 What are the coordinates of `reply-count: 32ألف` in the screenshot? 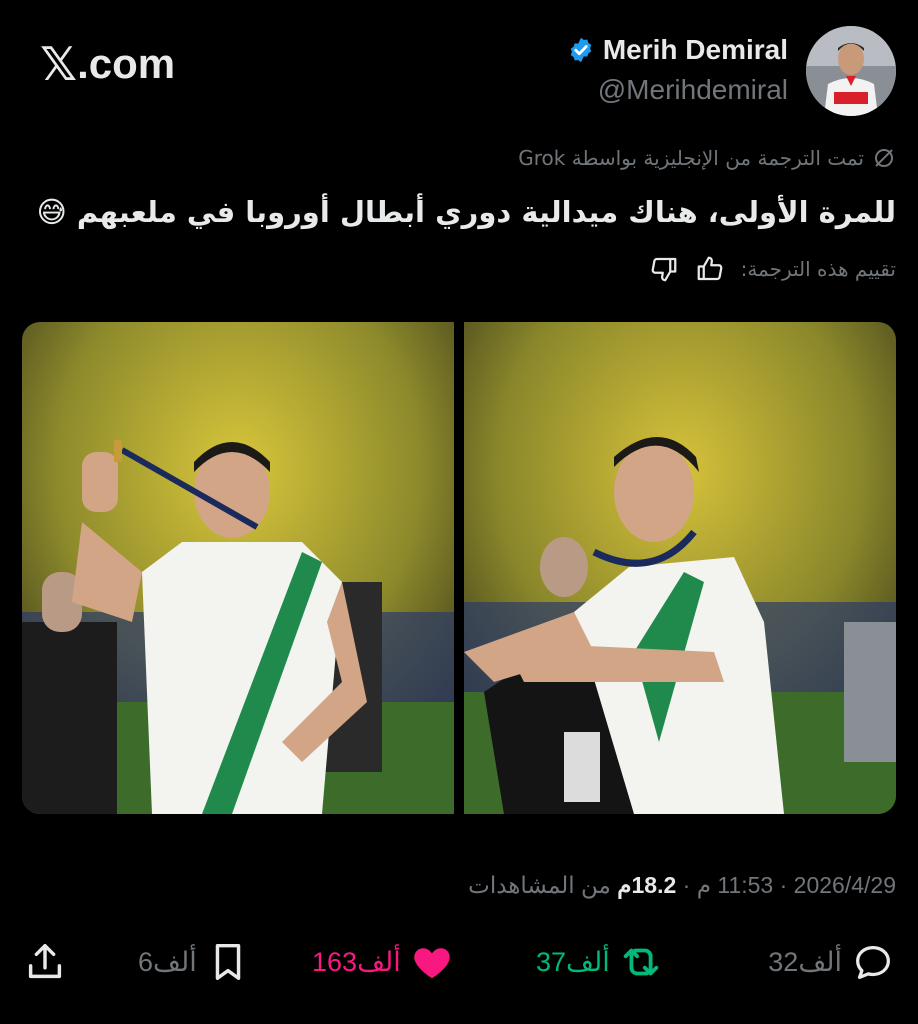 It's located at (805, 961).